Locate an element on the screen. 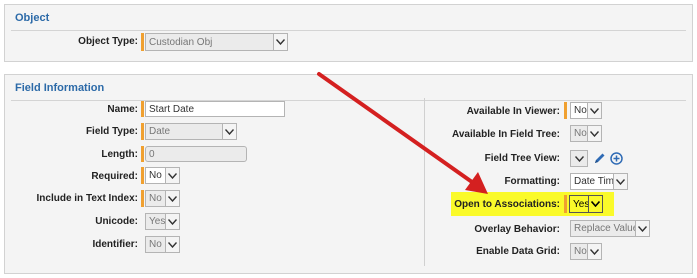  field-type-value: Date is located at coordinates (160, 131).